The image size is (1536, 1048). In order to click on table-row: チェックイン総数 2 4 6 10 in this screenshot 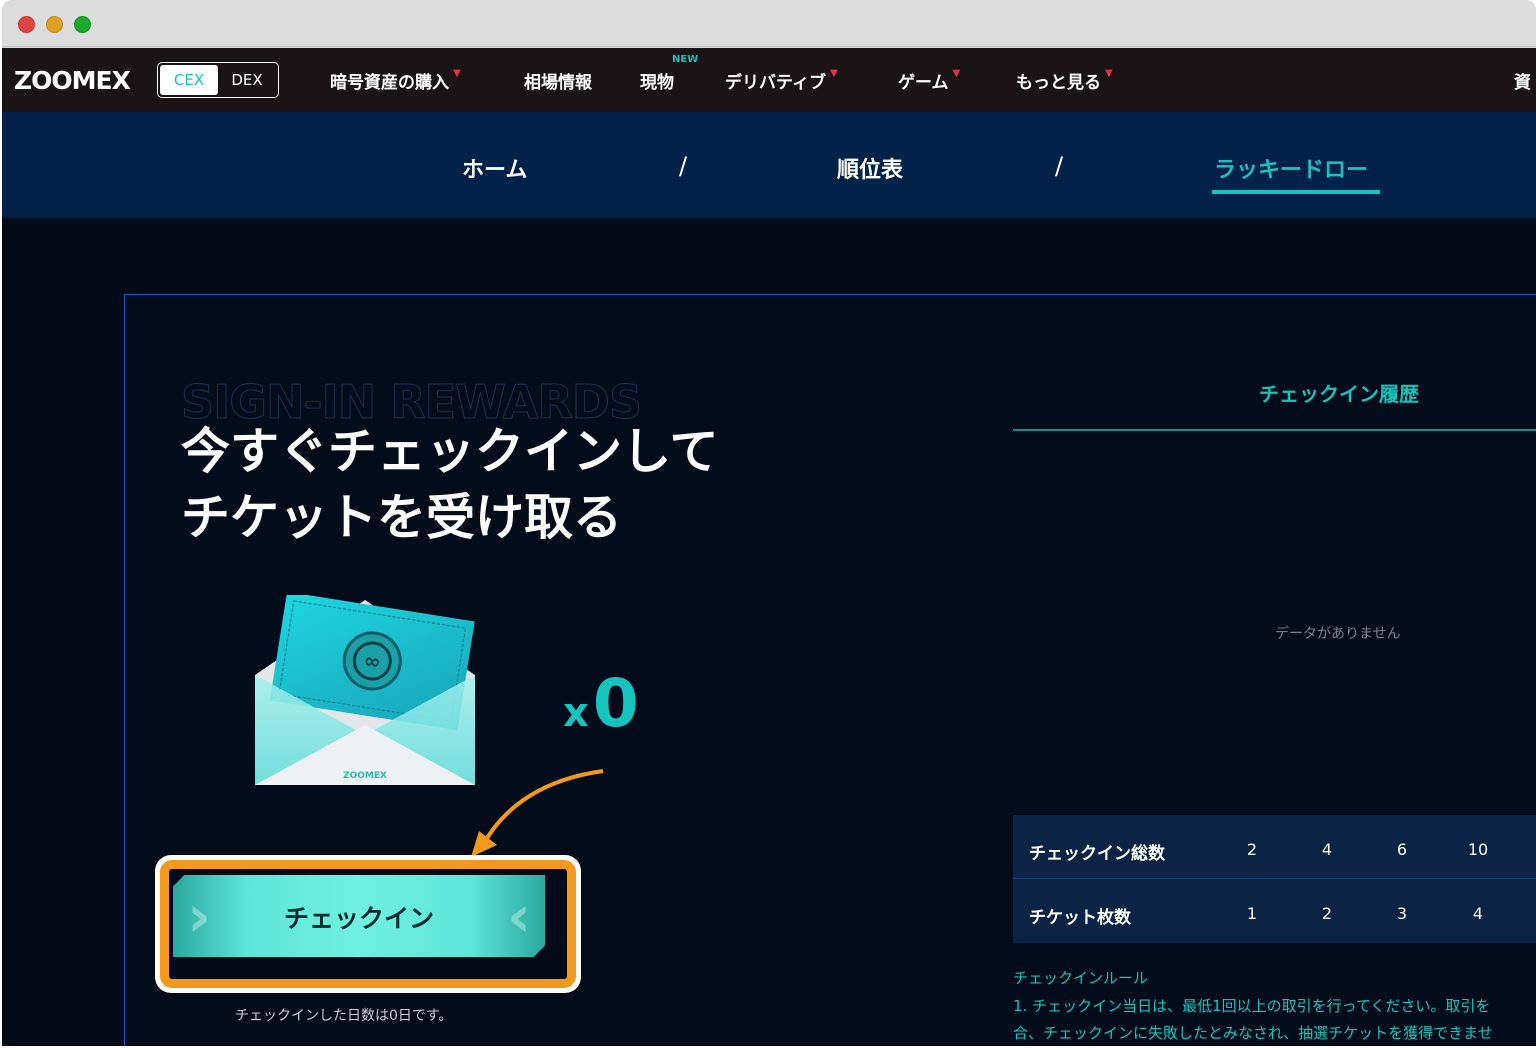, I will do `click(1274, 847)`.